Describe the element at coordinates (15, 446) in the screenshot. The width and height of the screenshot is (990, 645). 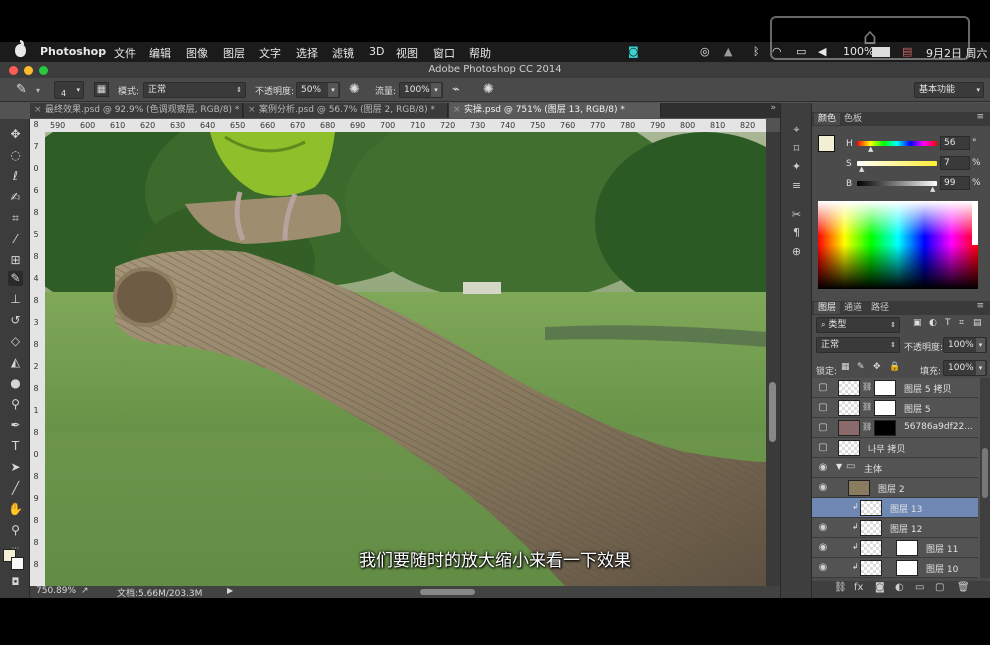
I see `type-tool-icon: T` at that location.